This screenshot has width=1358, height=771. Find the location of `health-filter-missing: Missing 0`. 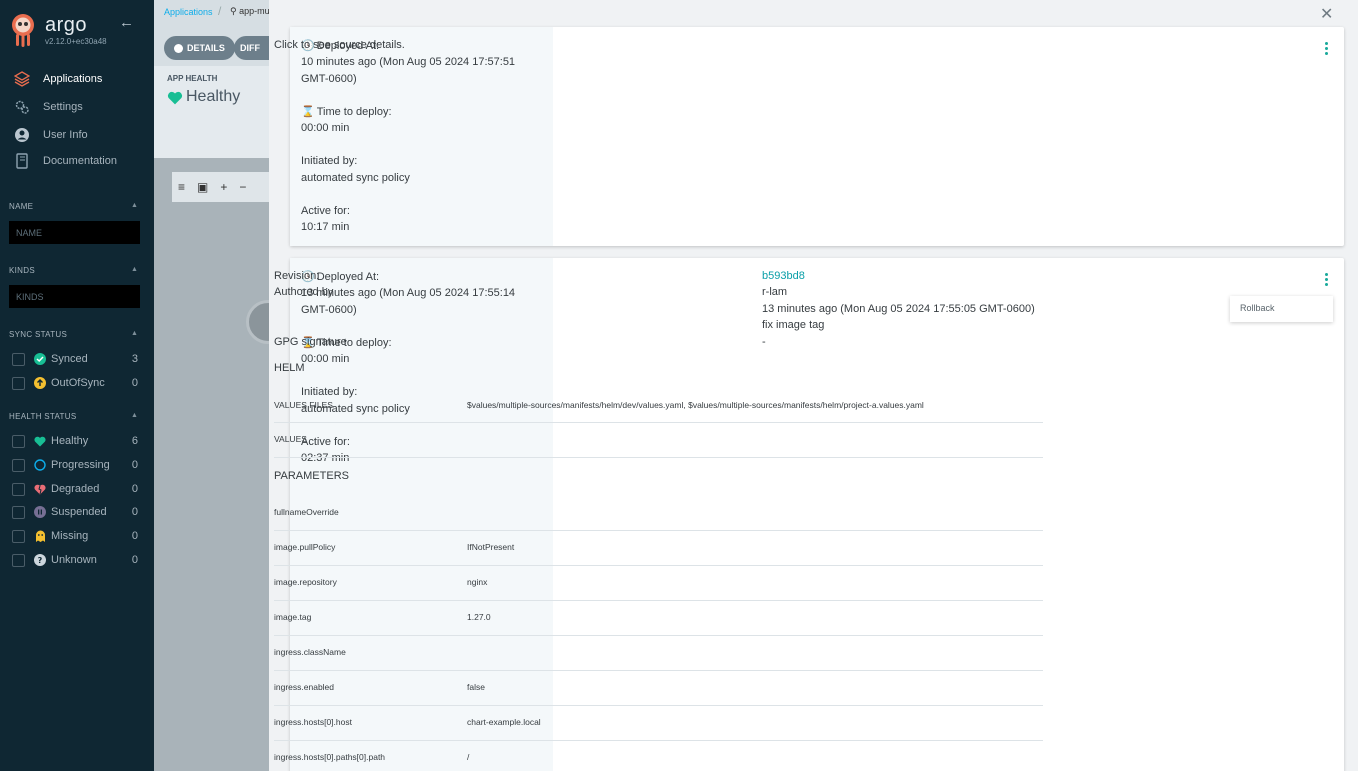

health-filter-missing: Missing 0 is located at coordinates (76, 536).